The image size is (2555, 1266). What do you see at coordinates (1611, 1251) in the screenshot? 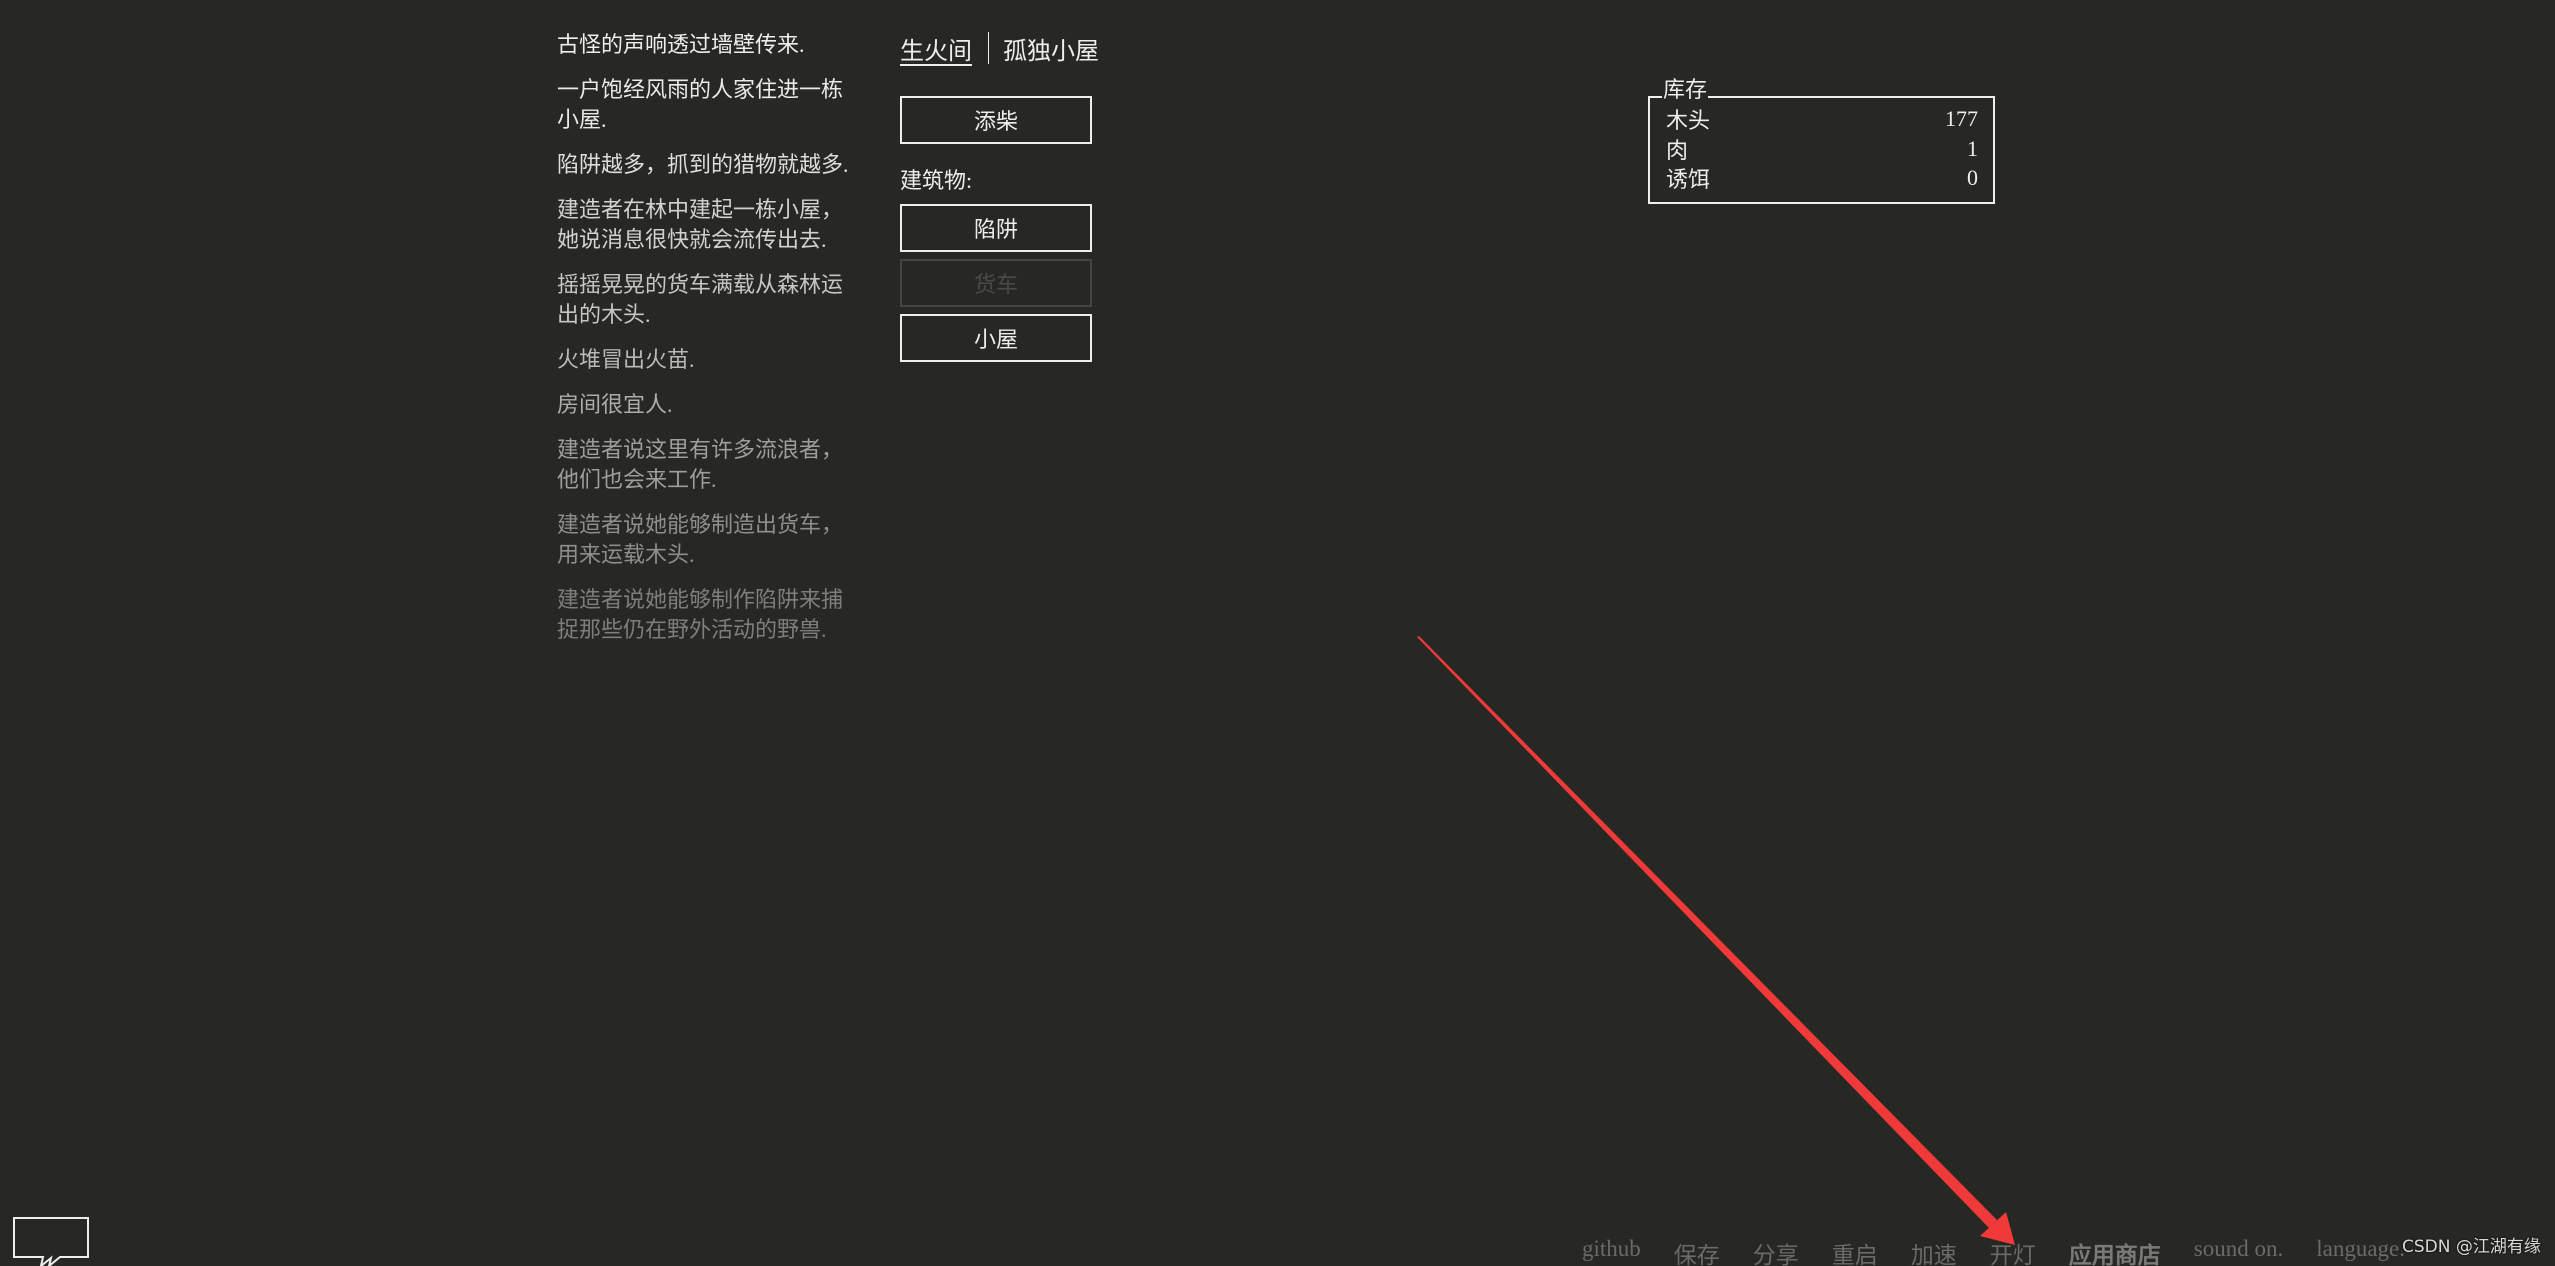
I see `menu-github-link: github` at bounding box center [1611, 1251].